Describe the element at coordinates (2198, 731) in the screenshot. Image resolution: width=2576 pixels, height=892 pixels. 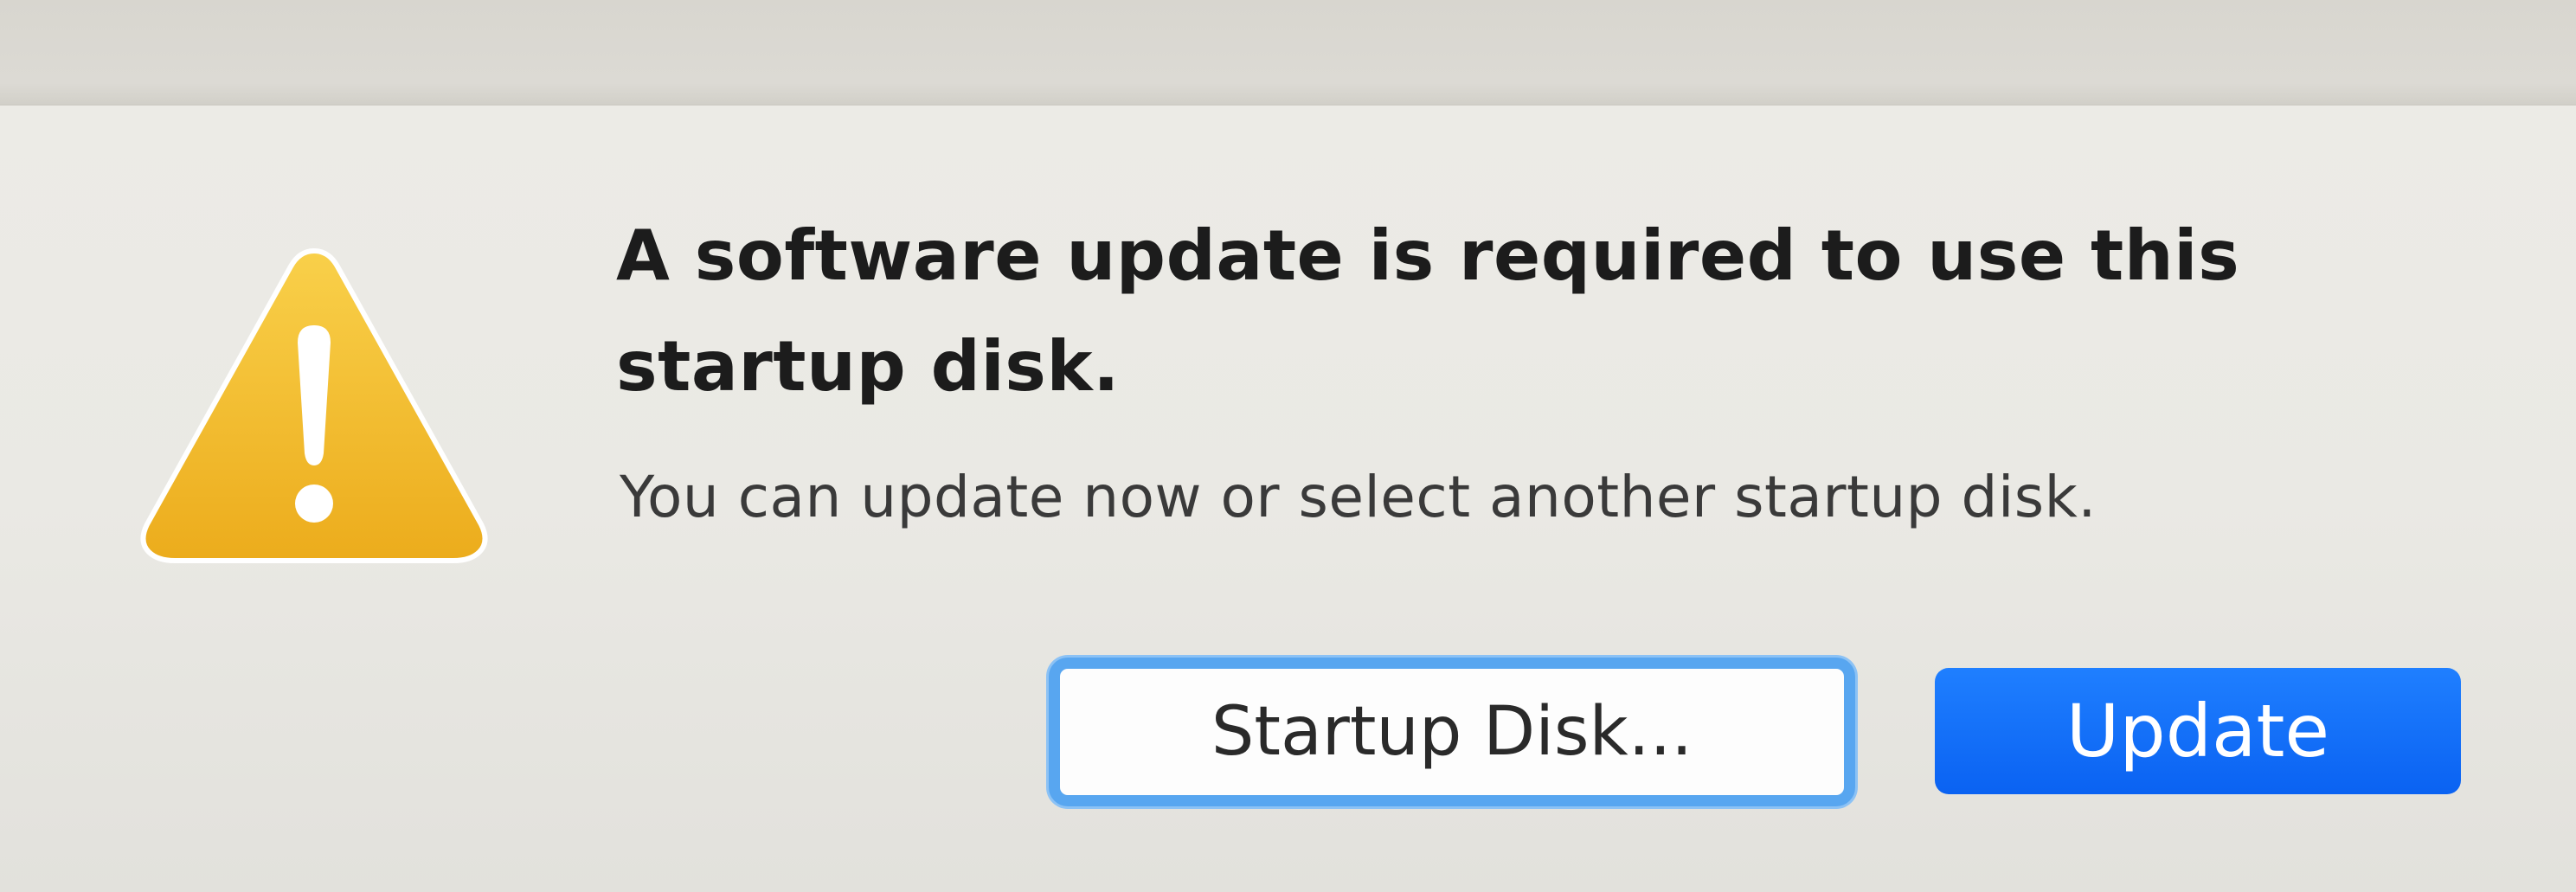
I see `update-button: Update` at that location.